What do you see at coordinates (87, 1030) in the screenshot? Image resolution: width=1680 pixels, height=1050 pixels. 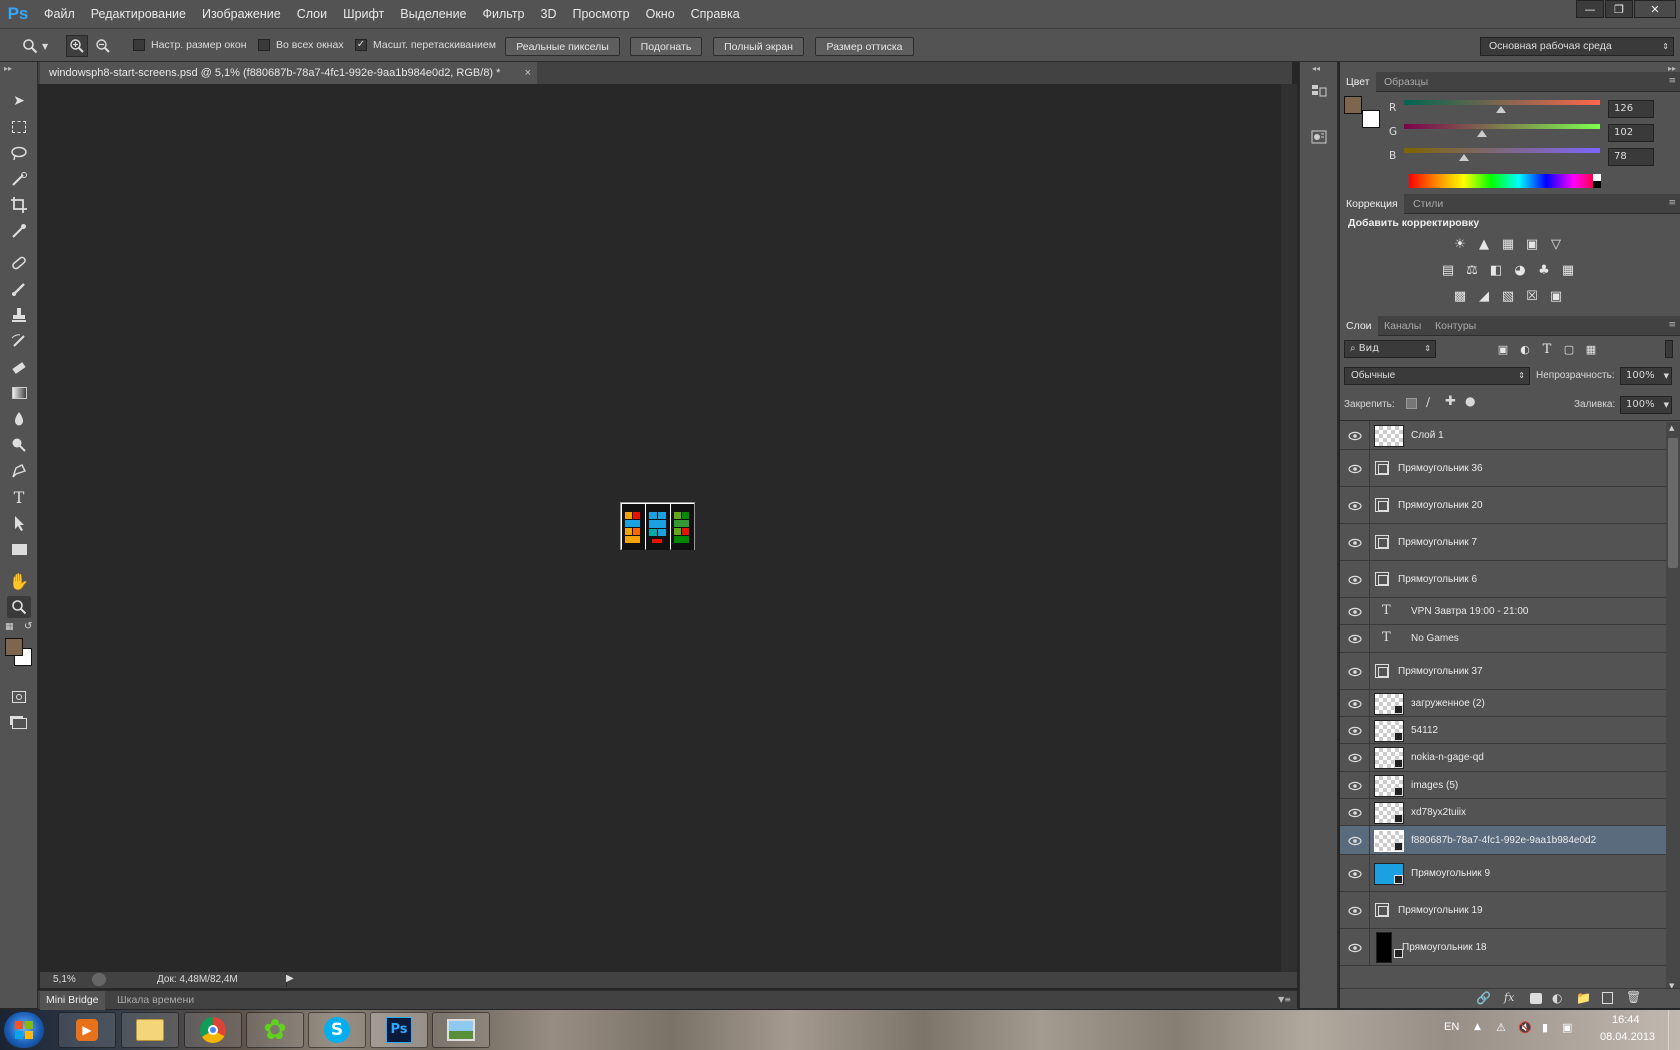 I see `taskbar-media-player: ▶` at bounding box center [87, 1030].